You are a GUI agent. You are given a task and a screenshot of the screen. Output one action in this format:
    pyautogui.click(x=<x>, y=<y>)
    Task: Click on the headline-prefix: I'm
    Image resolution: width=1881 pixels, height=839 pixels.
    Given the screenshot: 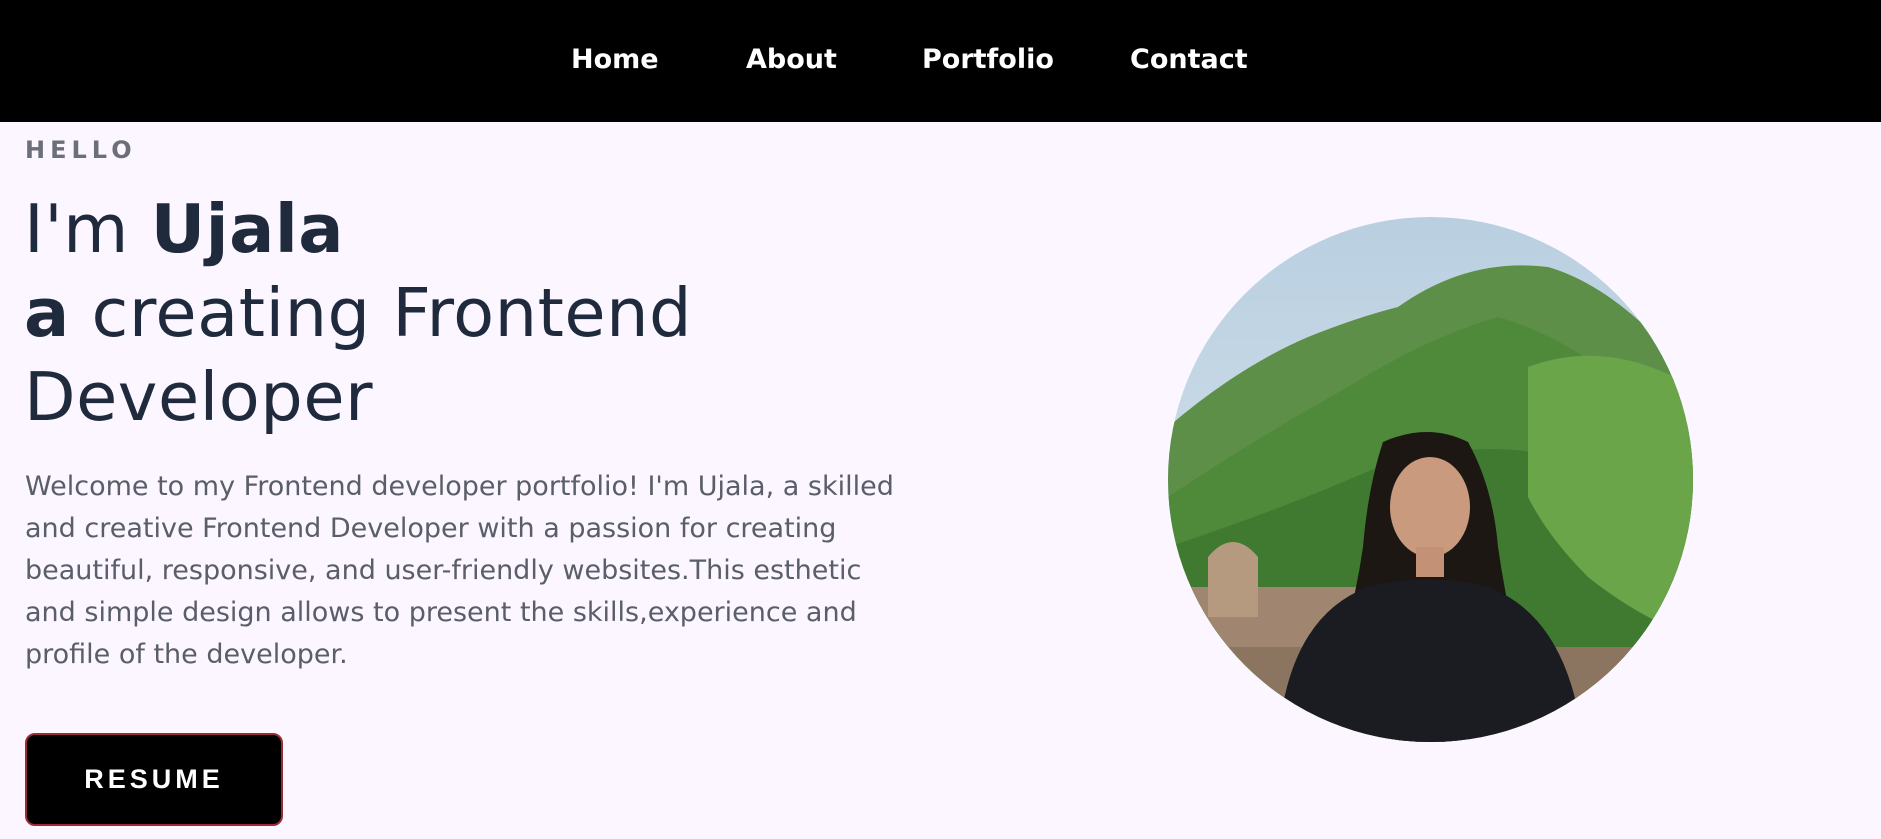 What is the action you would take?
    pyautogui.click(x=87, y=229)
    